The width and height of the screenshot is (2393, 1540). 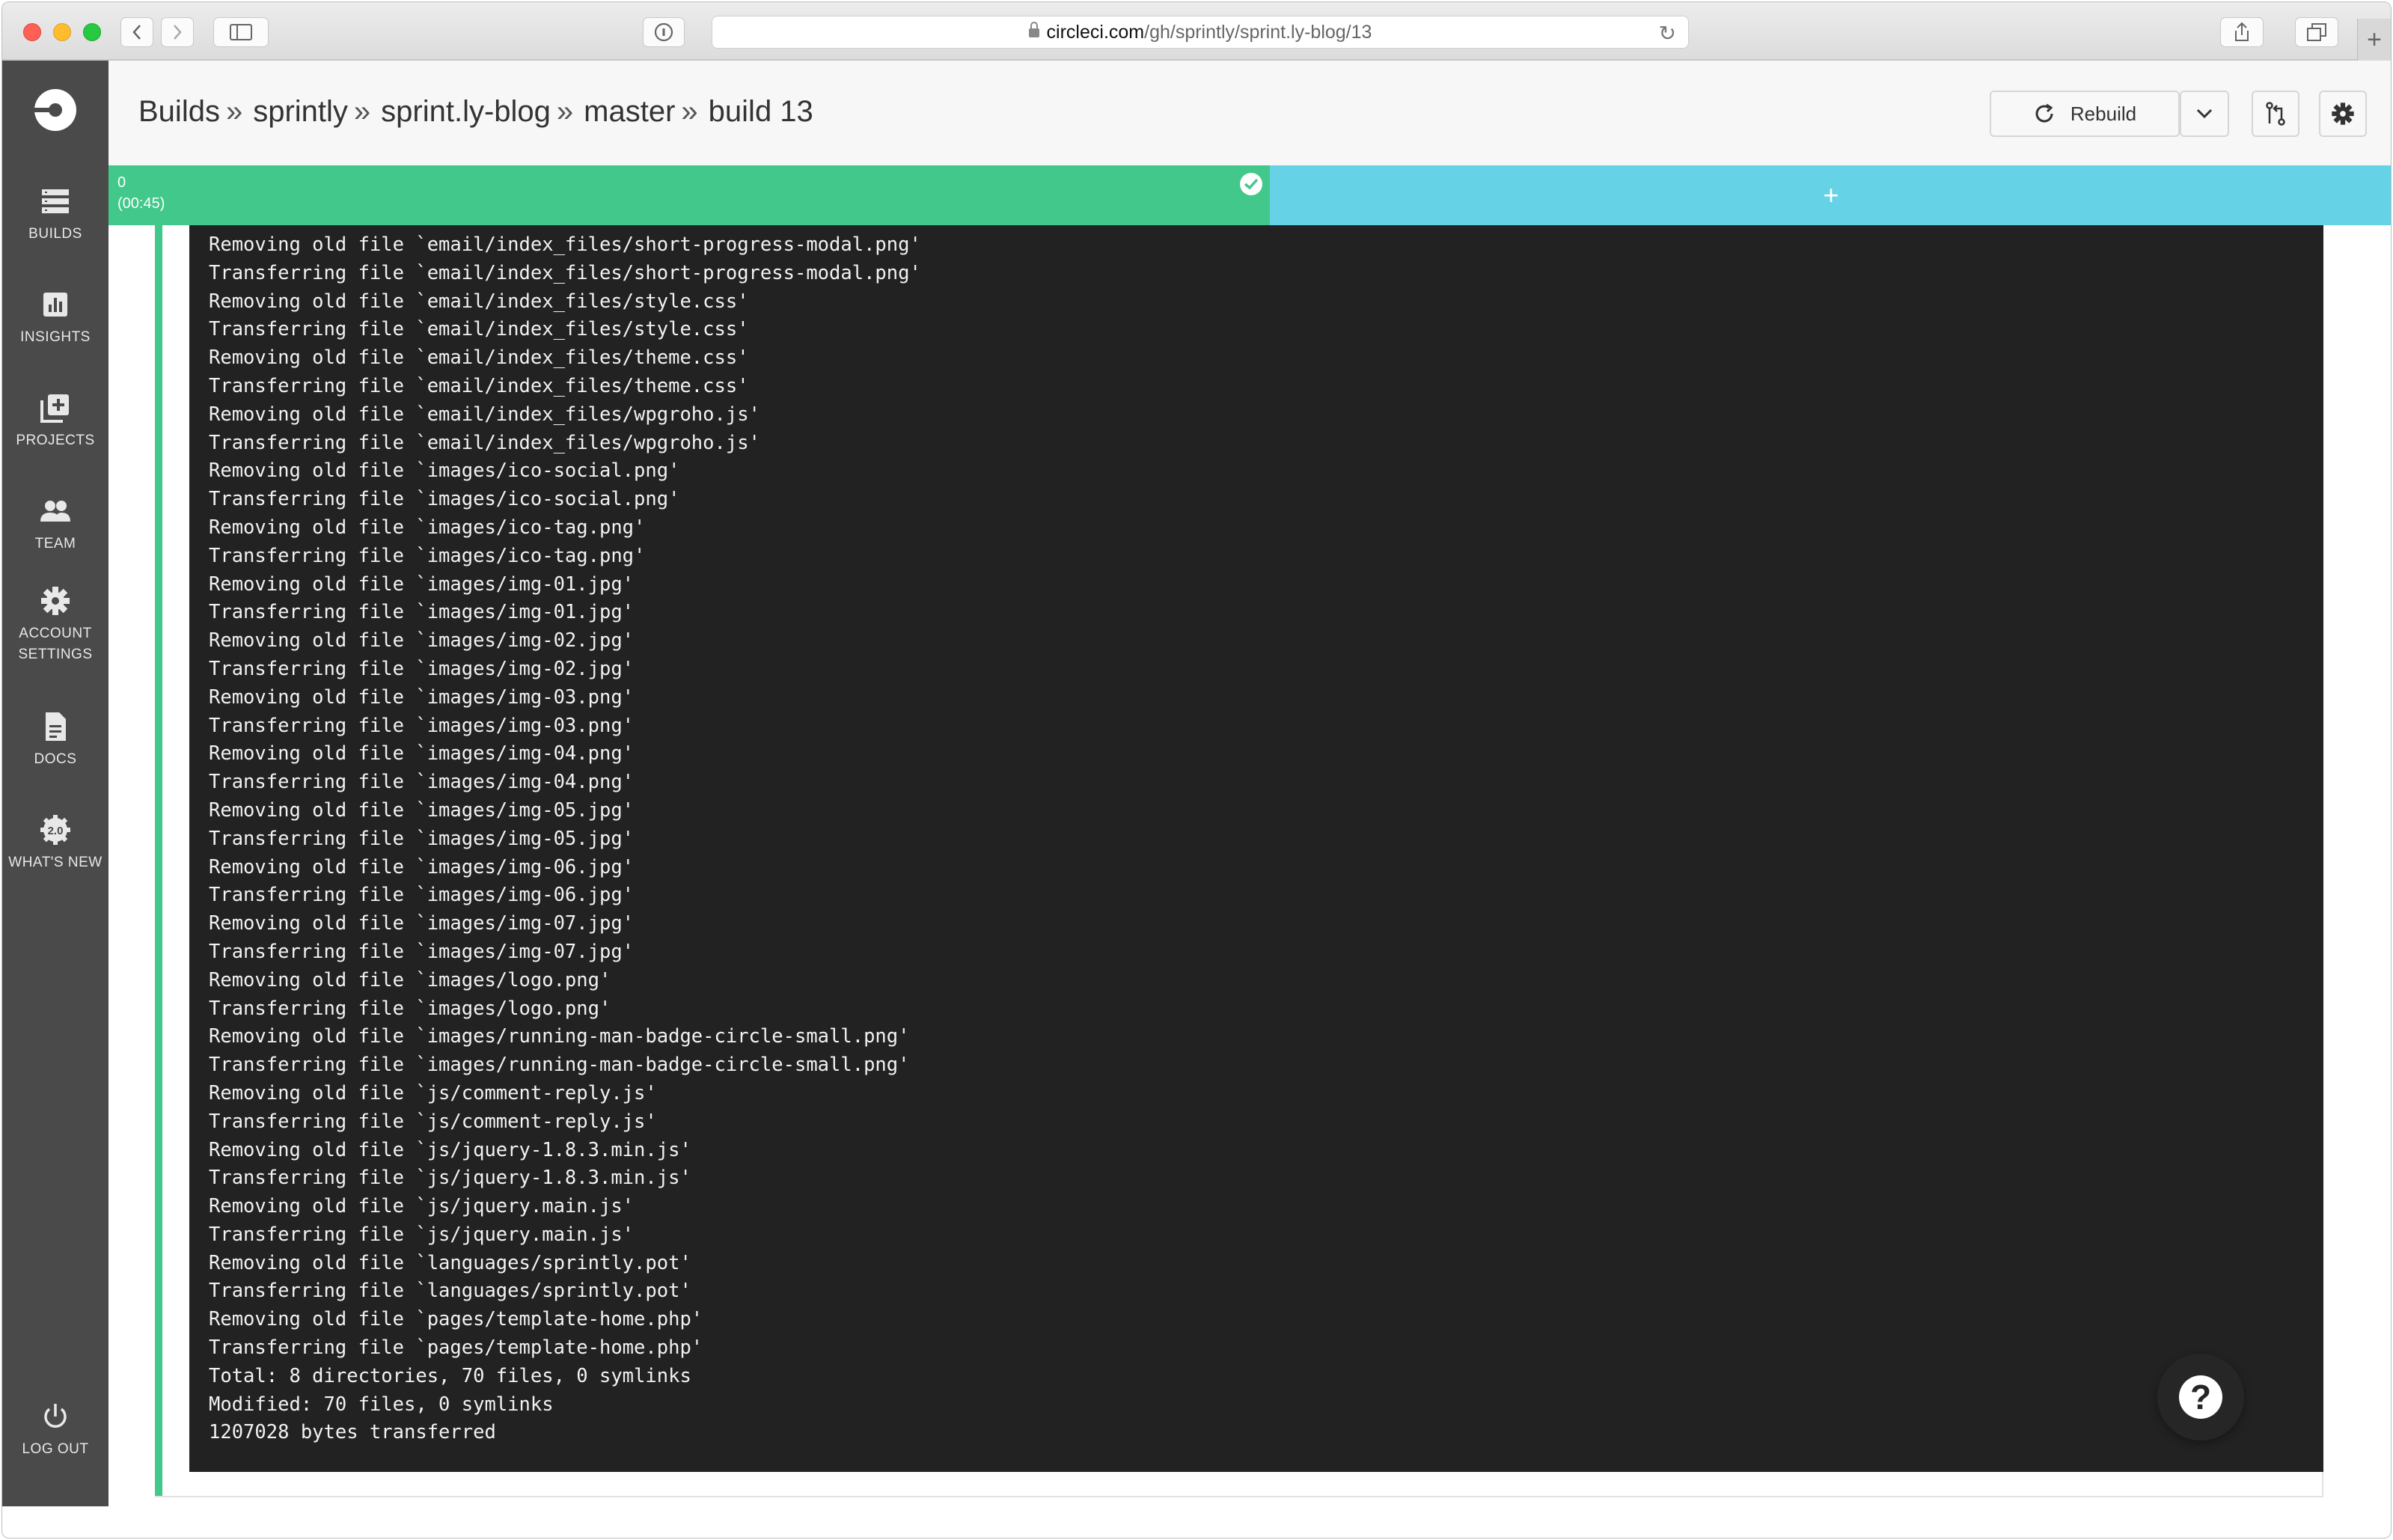 I want to click on sidebar-item-insights: INSIGHTS, so click(x=55, y=318).